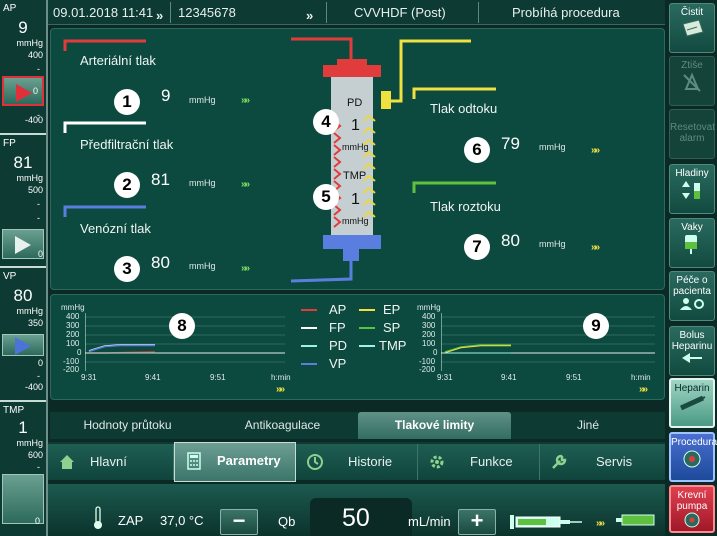 The height and width of the screenshot is (536, 717). I want to click on tab-history: Historie, so click(357, 462).